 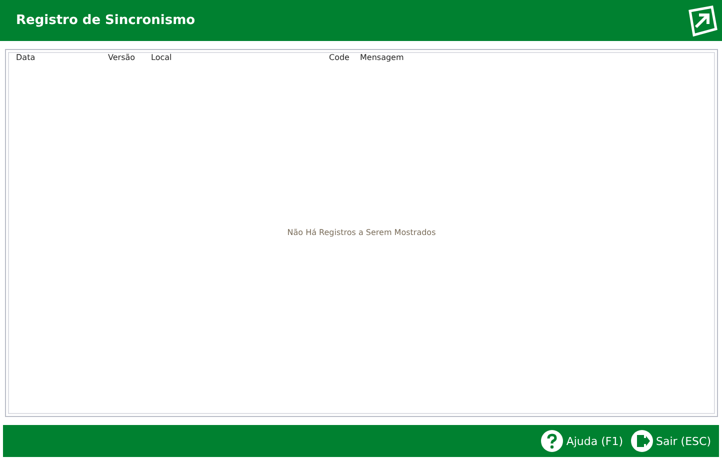 What do you see at coordinates (129, 57) in the screenshot?
I see `column-header: Versão` at bounding box center [129, 57].